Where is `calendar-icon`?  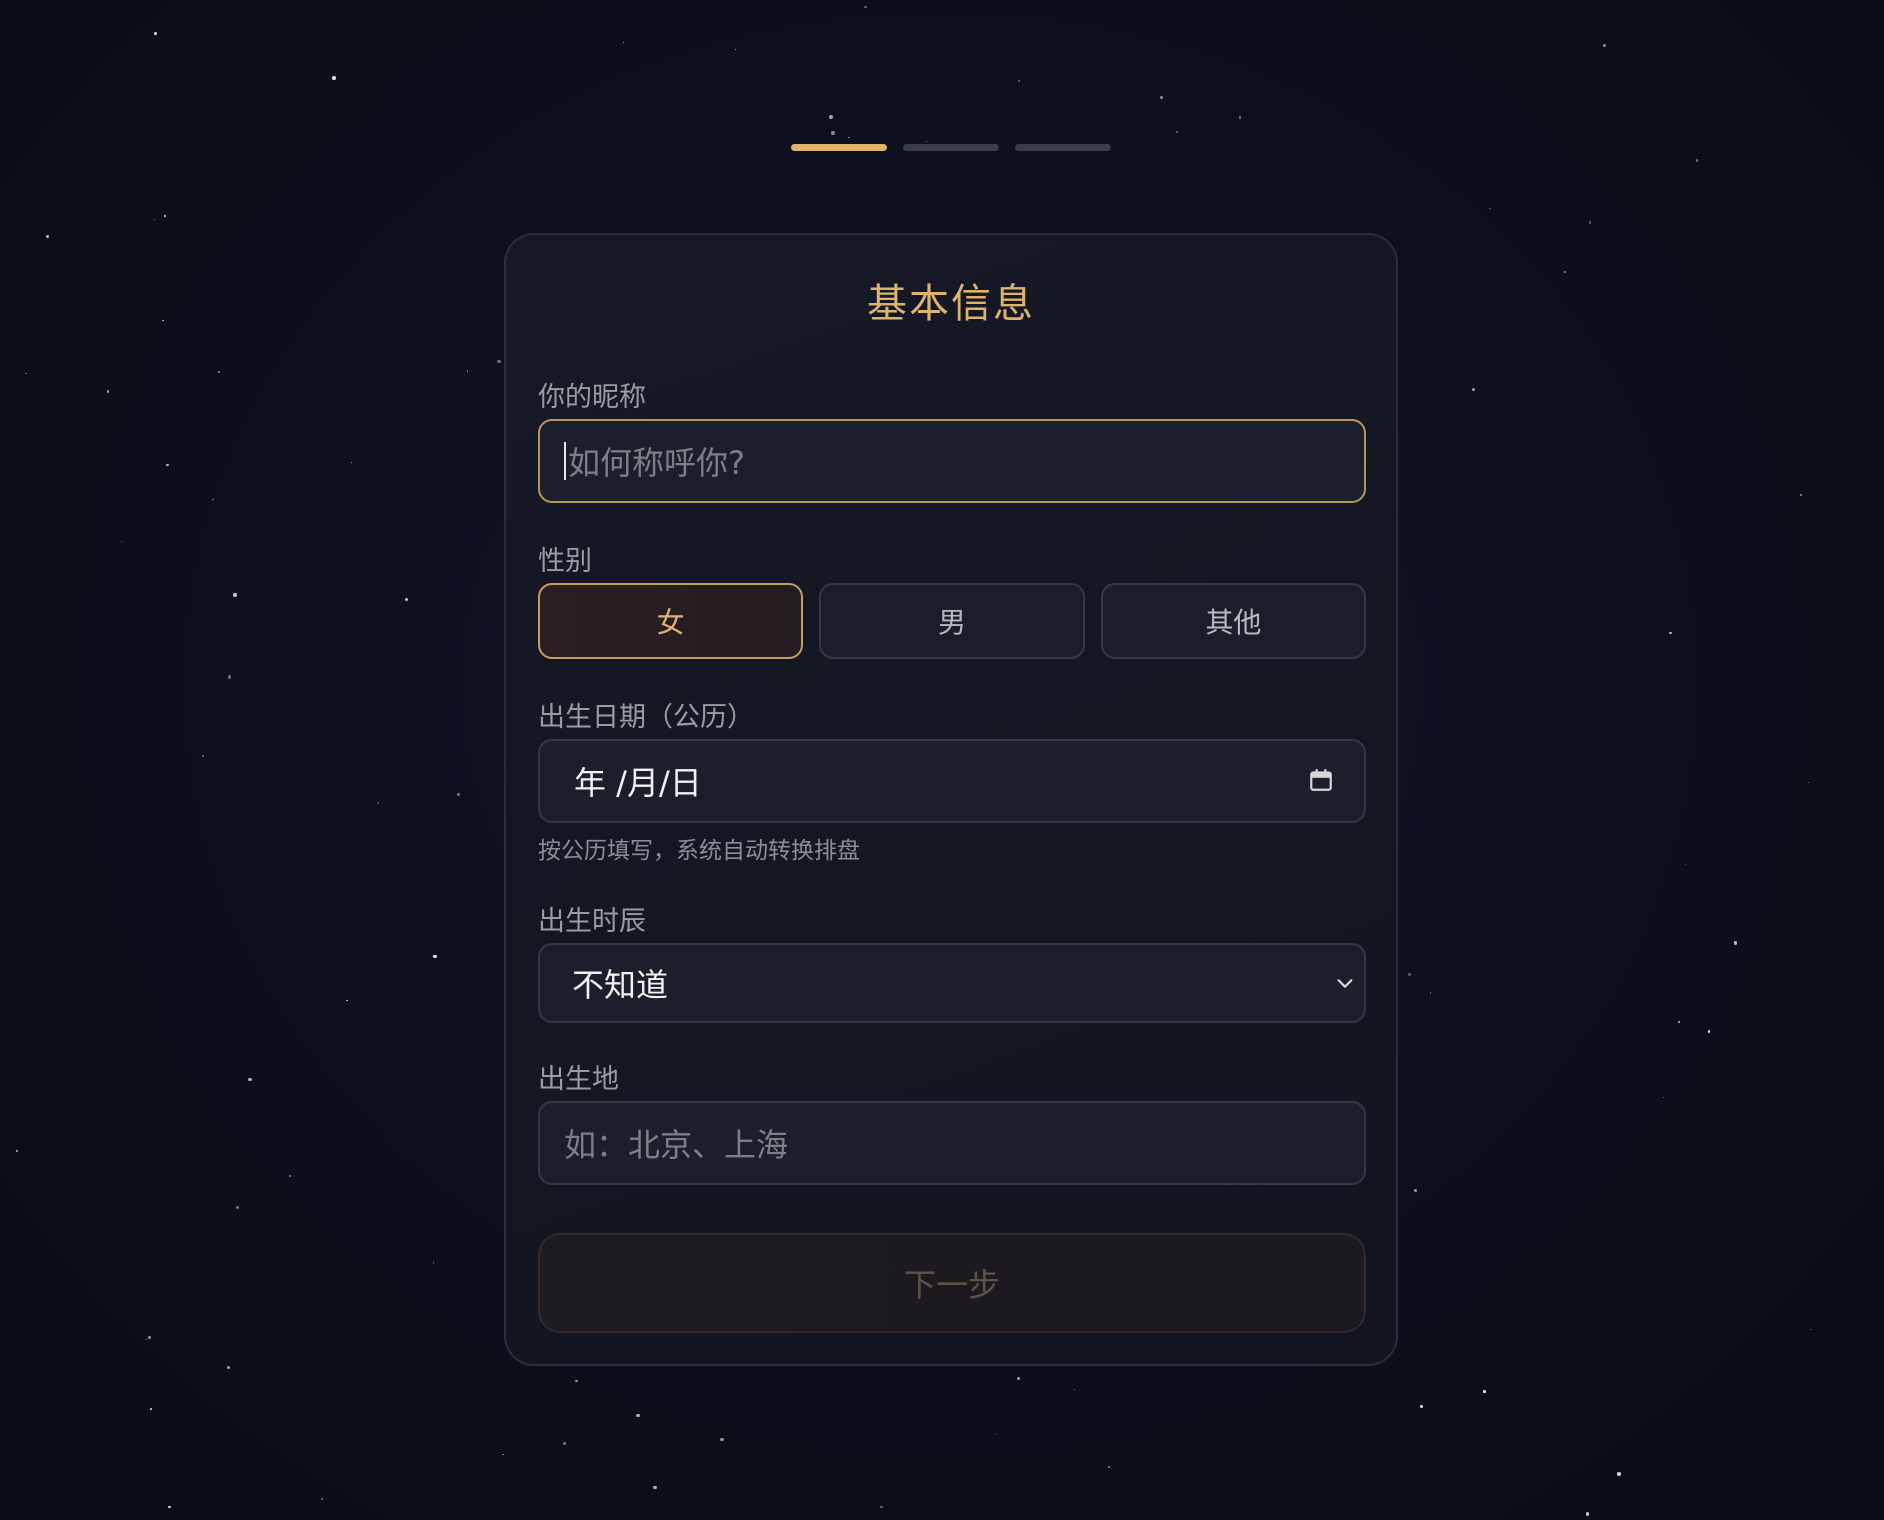
calendar-icon is located at coordinates (1321, 780).